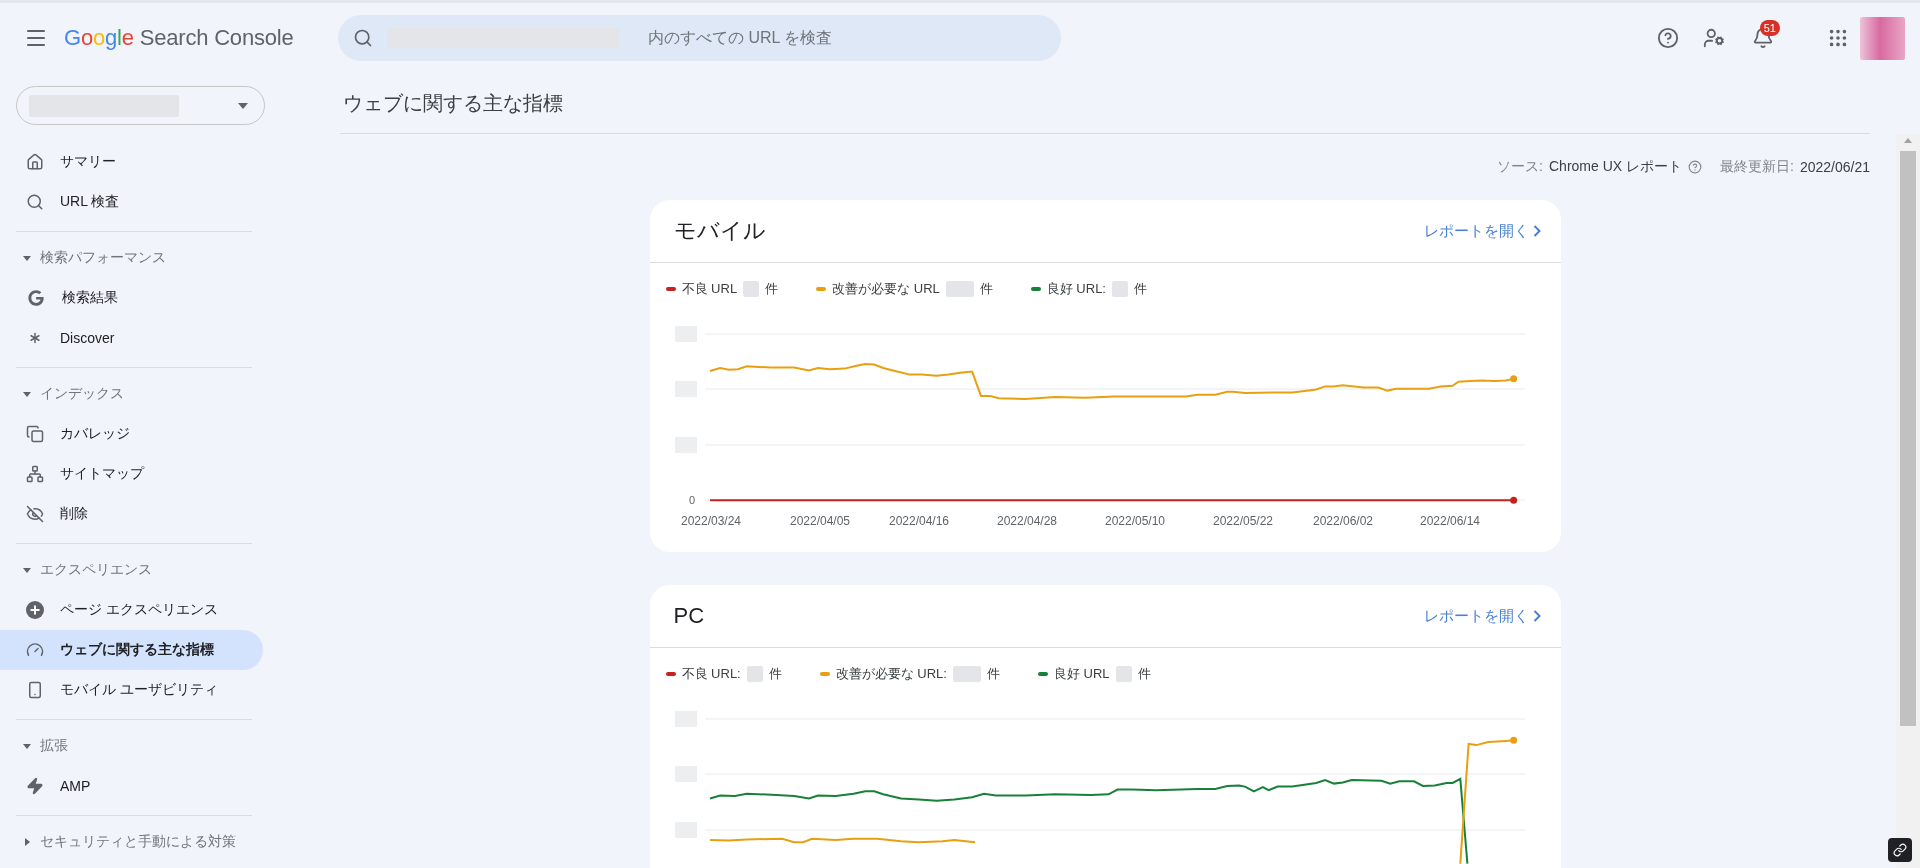 The width and height of the screenshot is (1920, 868). What do you see at coordinates (1026, 521) in the screenshot?
I see `date-label: 2022/04/28` at bounding box center [1026, 521].